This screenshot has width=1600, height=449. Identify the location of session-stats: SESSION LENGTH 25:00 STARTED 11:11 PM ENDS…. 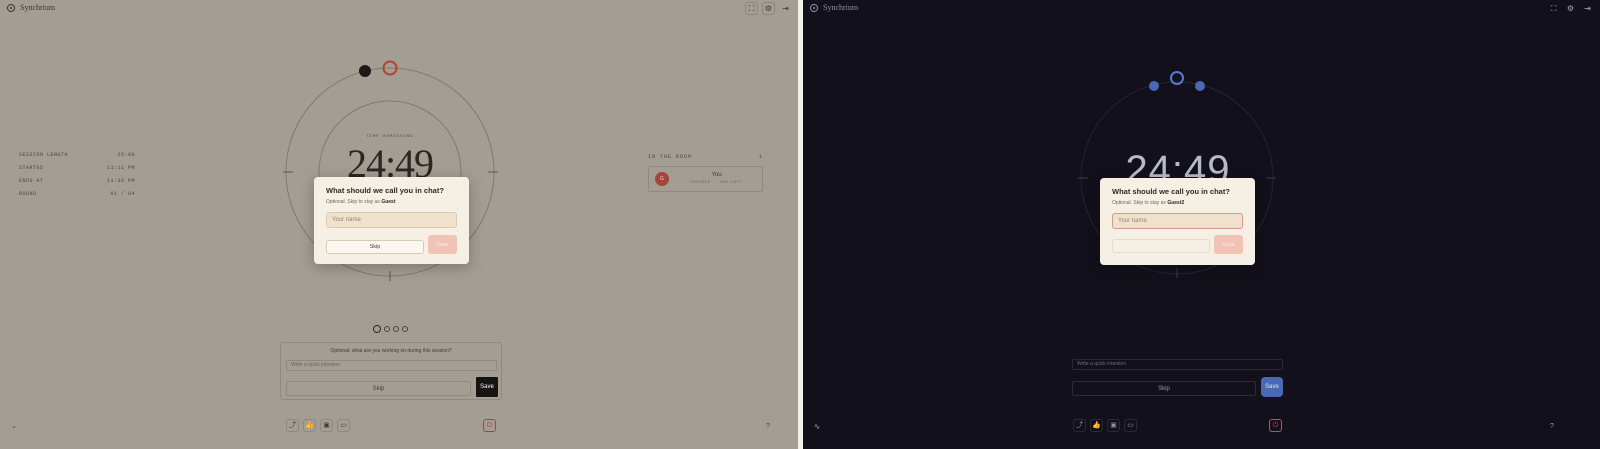
(77, 174).